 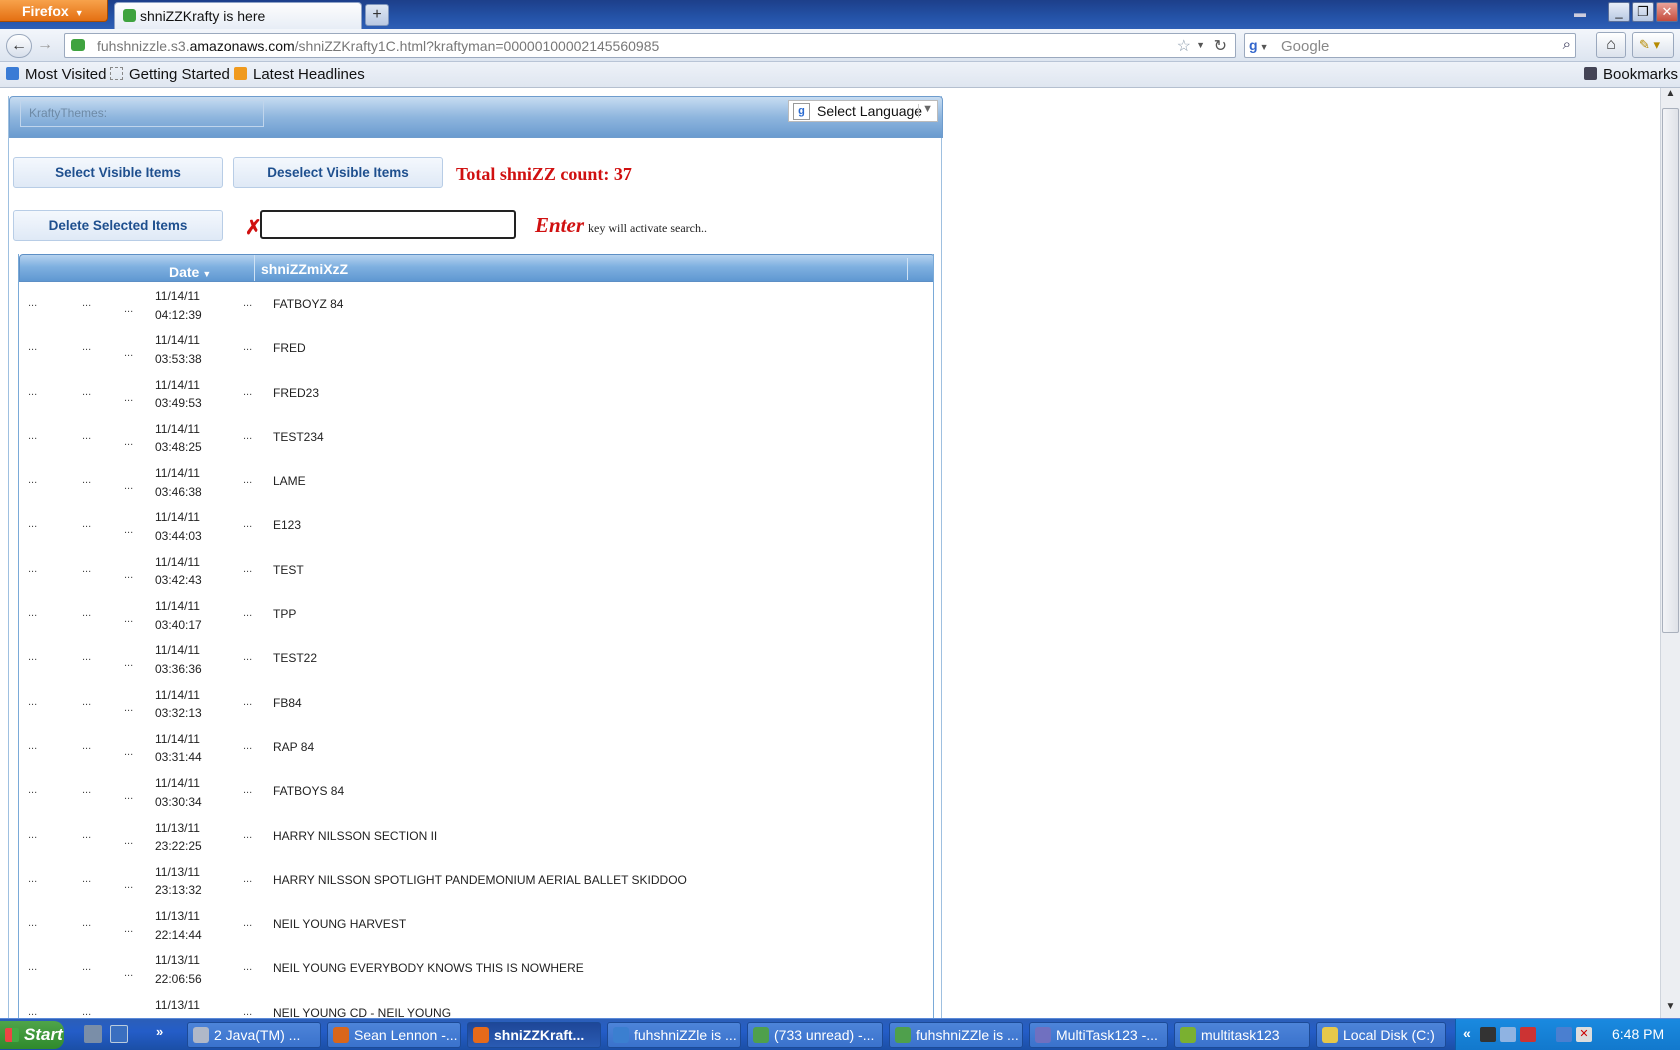 I want to click on row-name: TPP, so click(x=285, y=614).